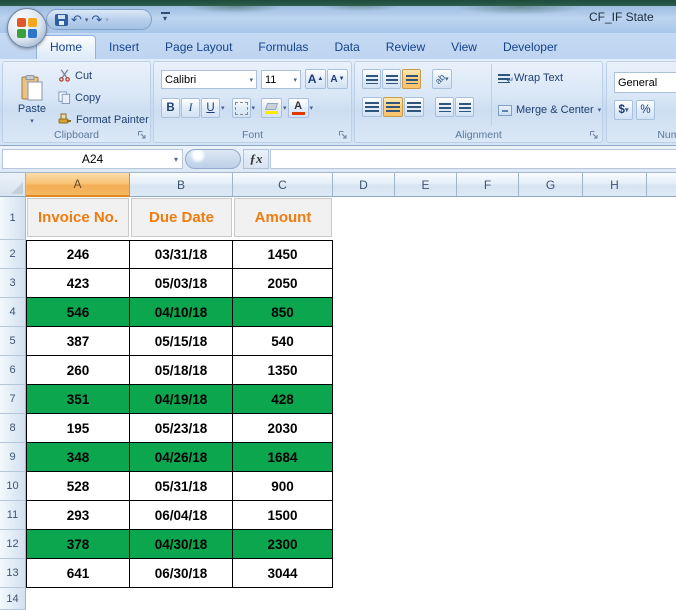 The height and width of the screenshot is (610, 676). I want to click on underline-dropdown-icon: ▾, so click(223, 108).